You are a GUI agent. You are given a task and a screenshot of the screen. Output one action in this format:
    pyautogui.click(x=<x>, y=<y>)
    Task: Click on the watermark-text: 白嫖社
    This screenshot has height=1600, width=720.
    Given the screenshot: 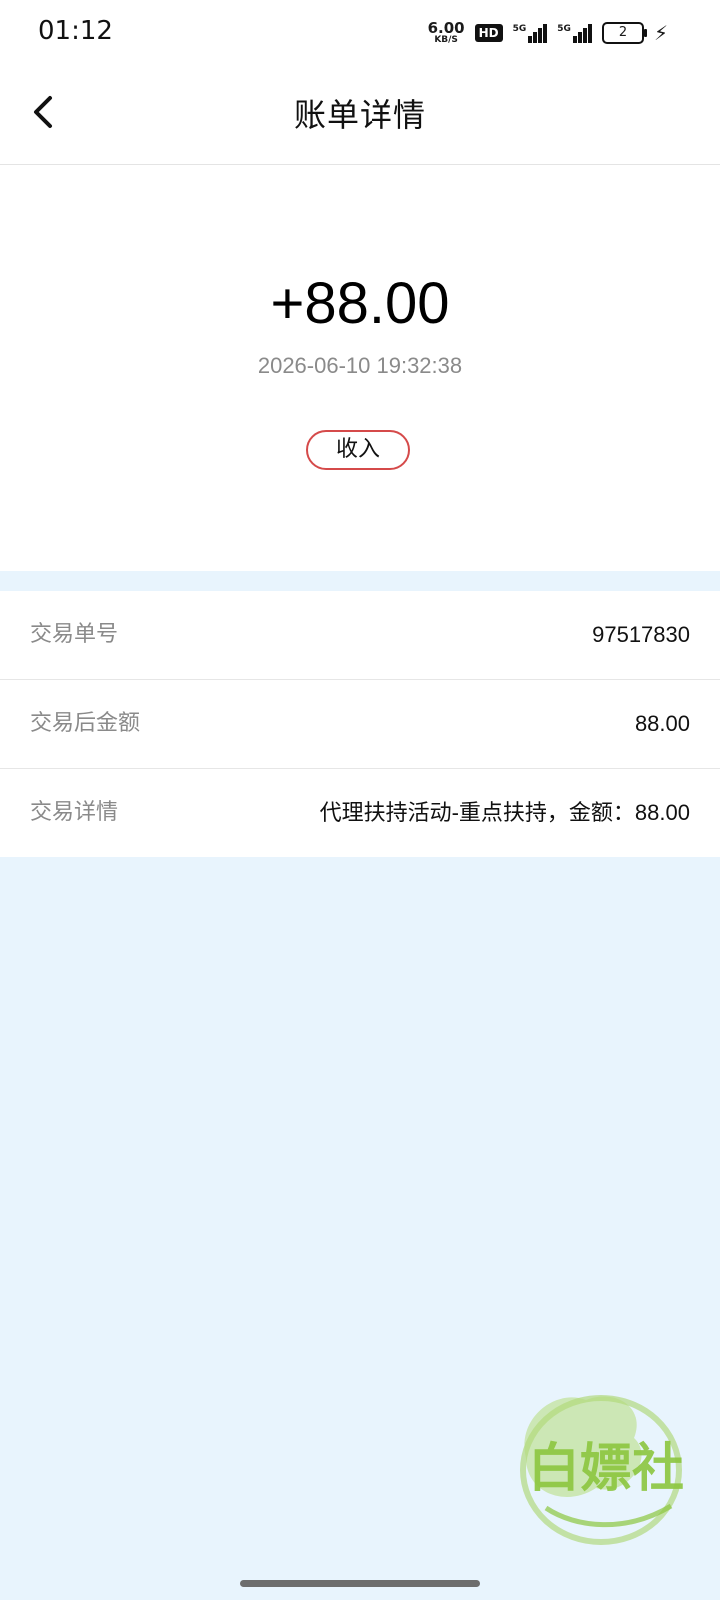 What is the action you would take?
    pyautogui.click(x=606, y=1469)
    